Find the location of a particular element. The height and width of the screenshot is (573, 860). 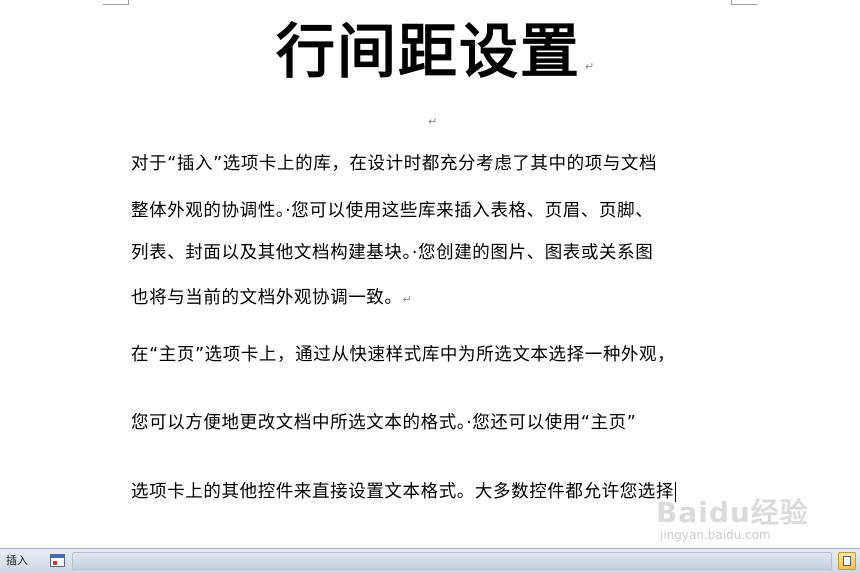

body-line: 选项卡上的其他控件来直接设置文本格式。大多数控件都允许您选择 is located at coordinates (403, 492).